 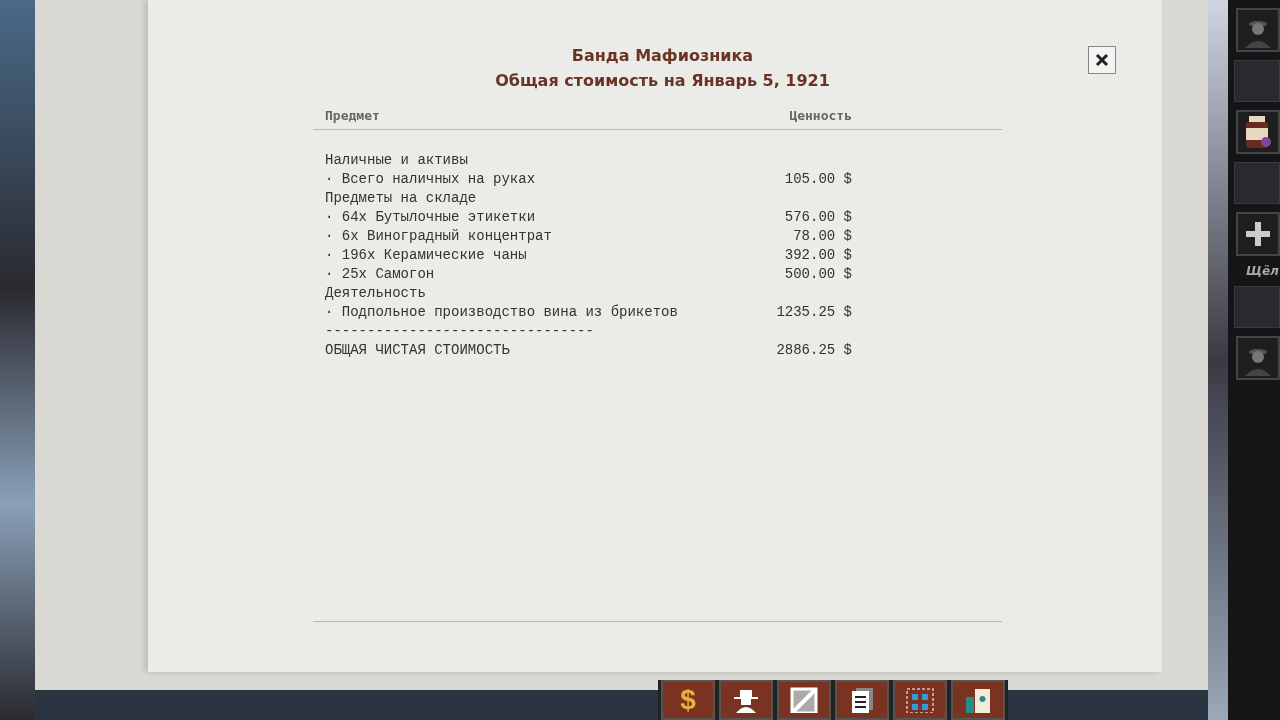 I want to click on total-value: 2886.25 $, so click(x=814, y=349).